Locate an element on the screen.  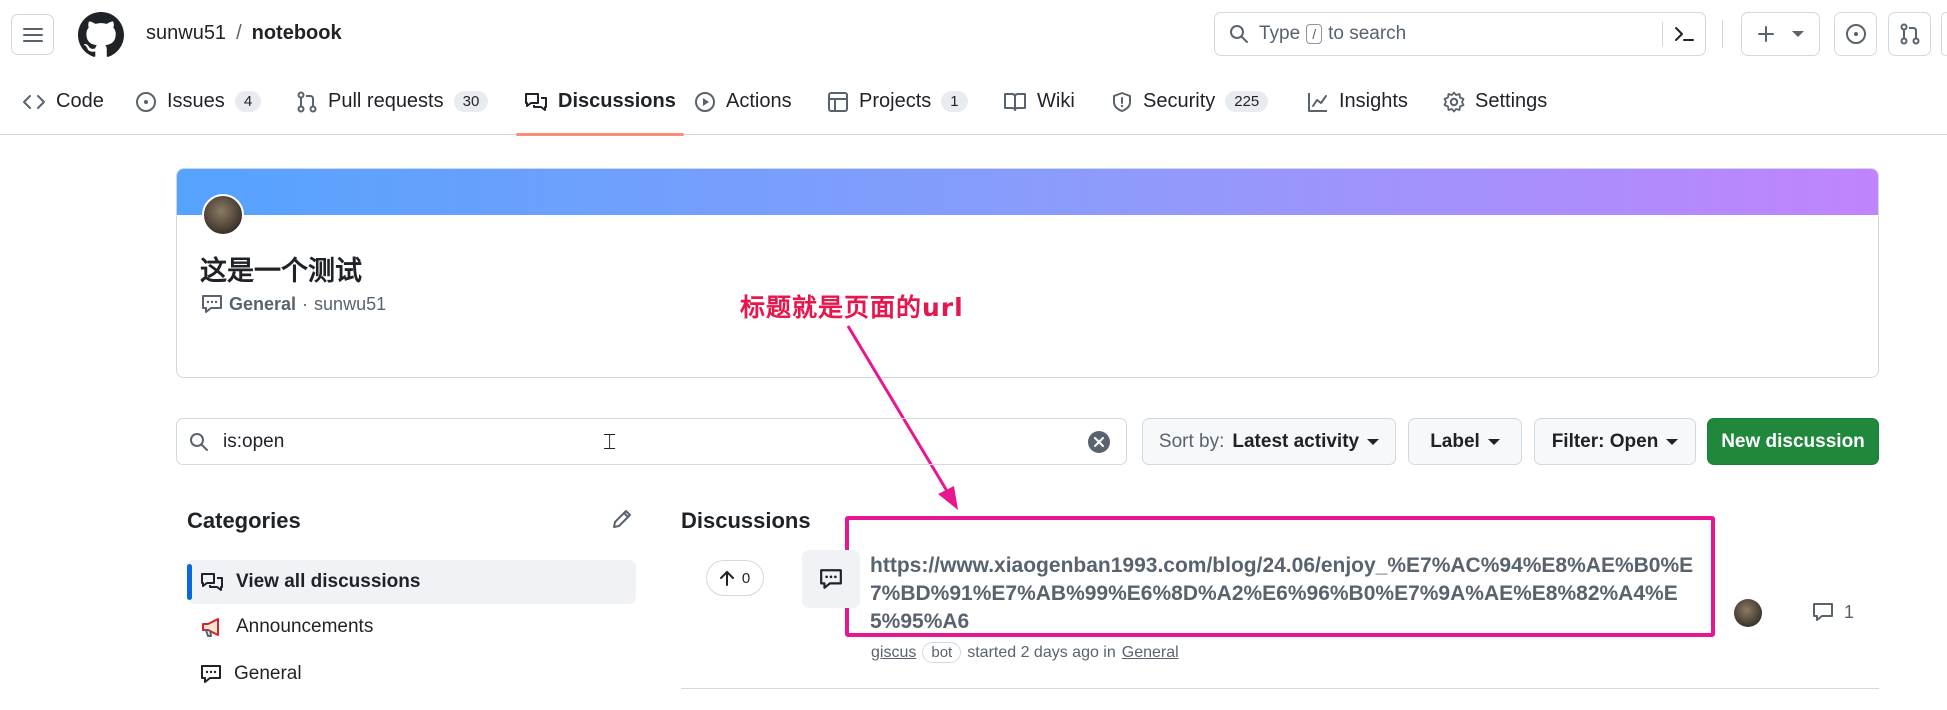
sidebar-item-general: General is located at coordinates (411, 674).